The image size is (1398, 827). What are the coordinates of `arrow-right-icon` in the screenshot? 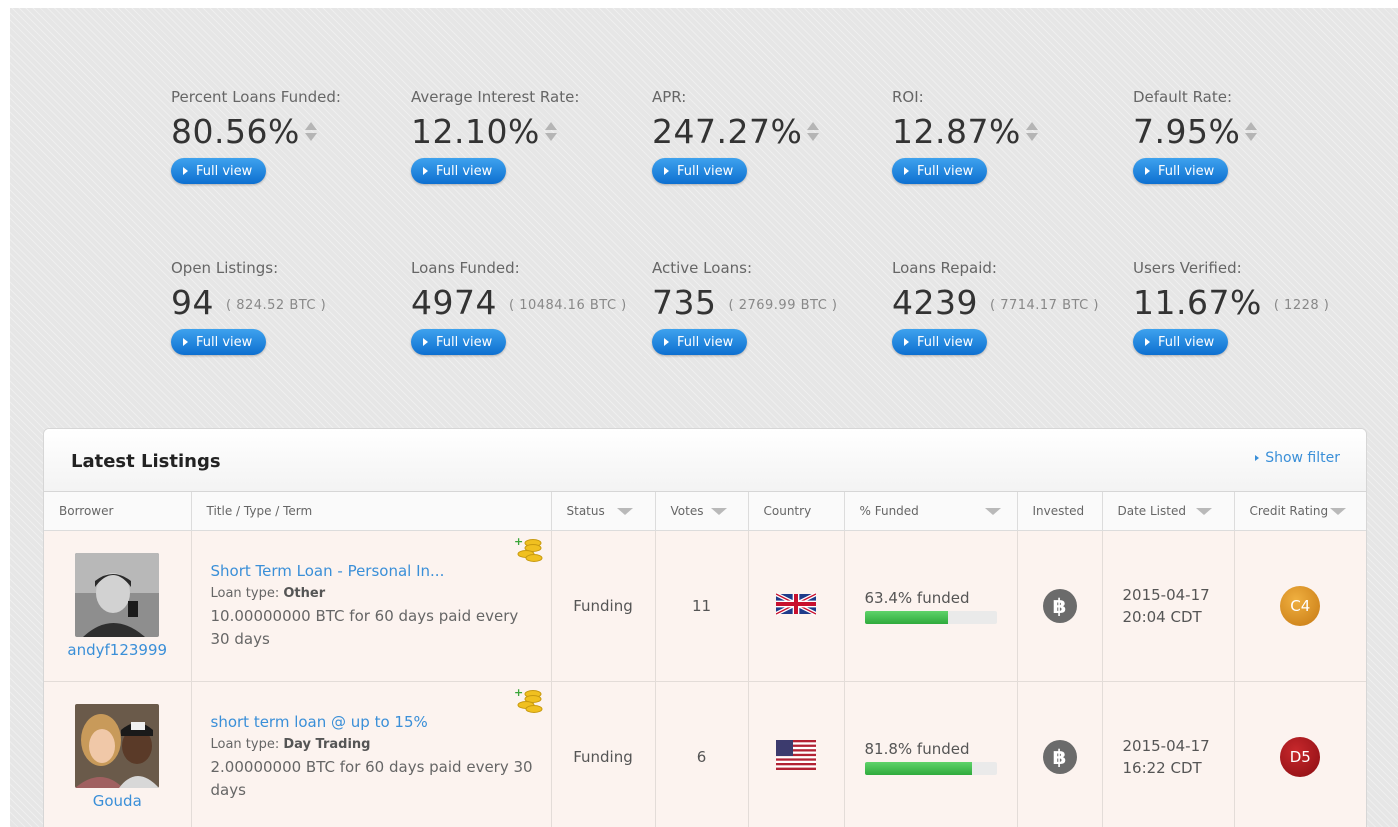 It's located at (1257, 458).